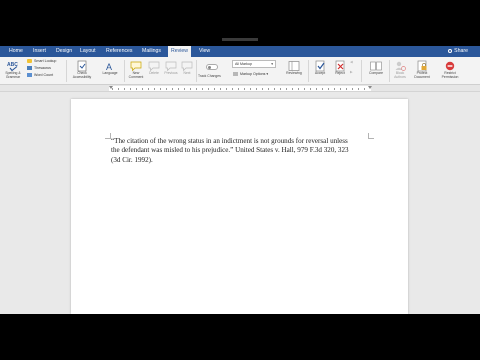  I want to click on new-comment-button: New Comment, so click(136, 69).